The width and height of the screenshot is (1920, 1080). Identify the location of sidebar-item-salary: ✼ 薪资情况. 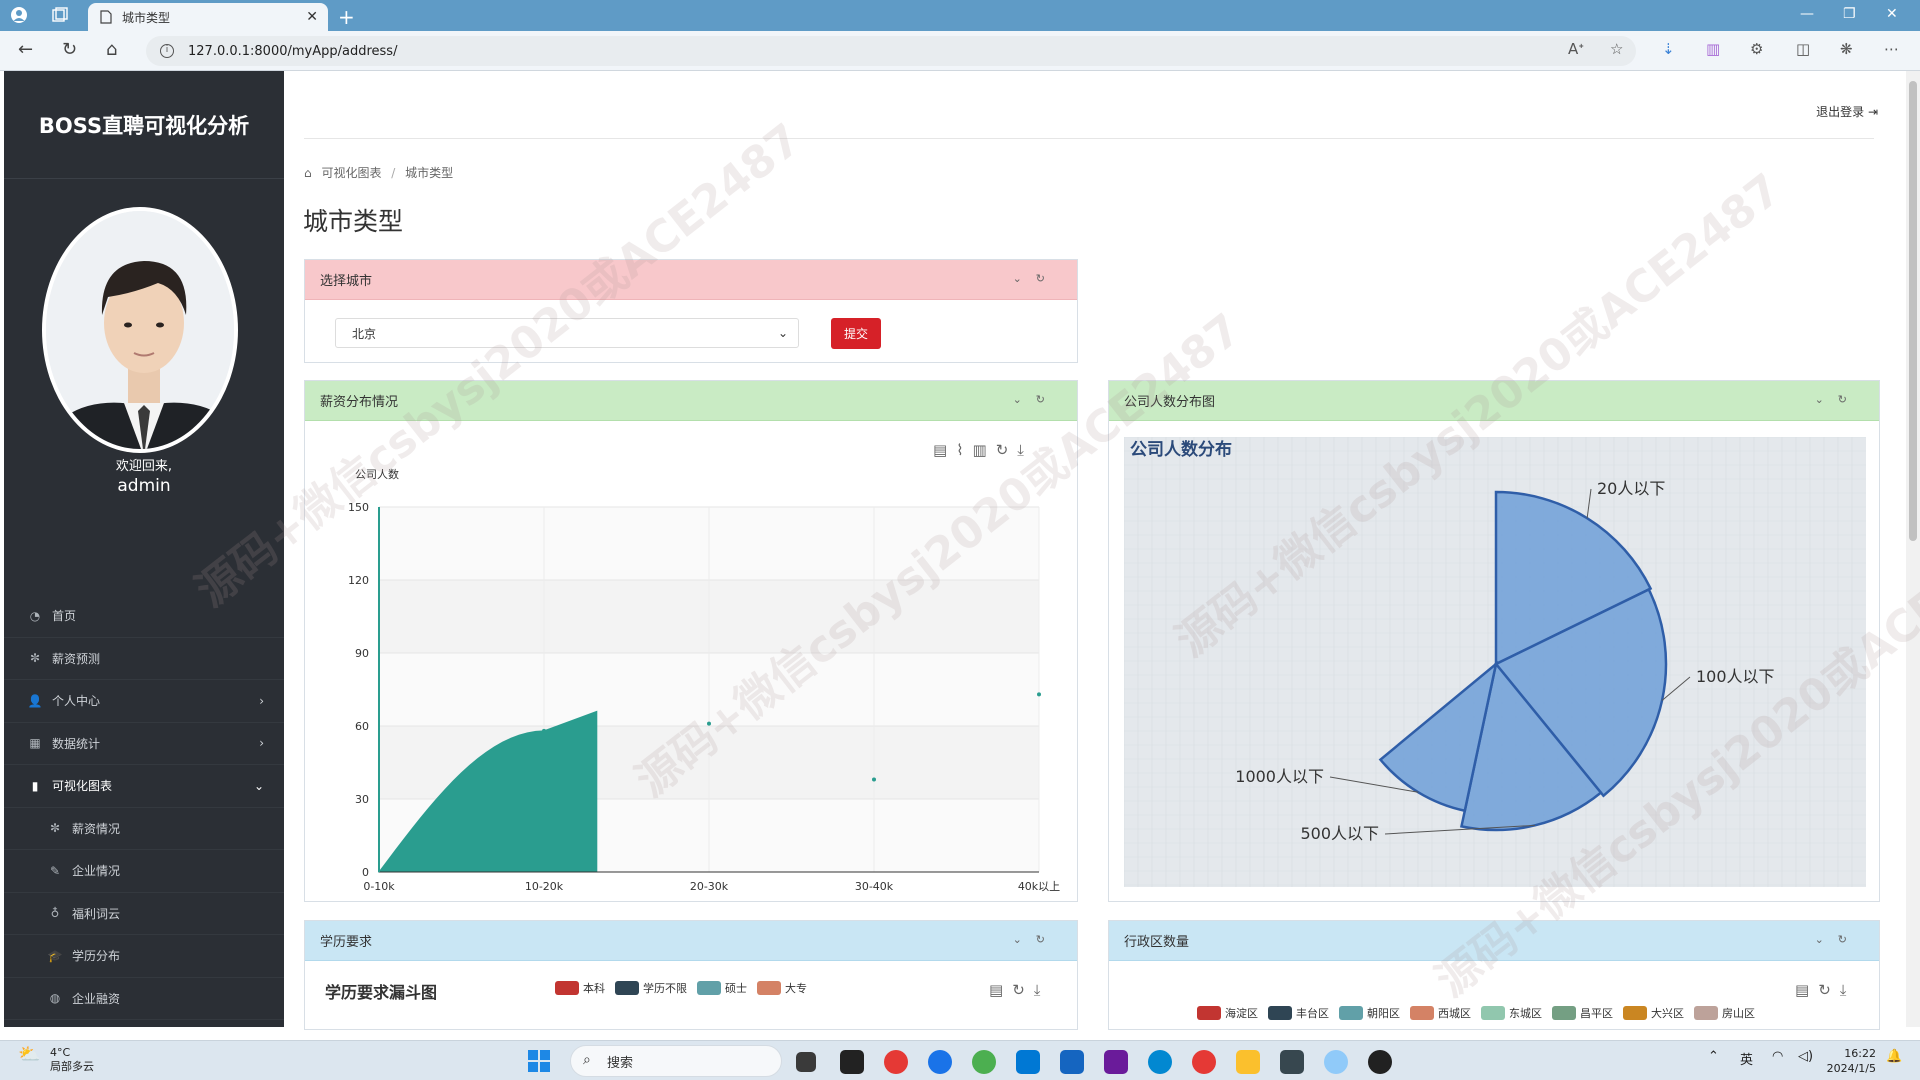
(144, 829).